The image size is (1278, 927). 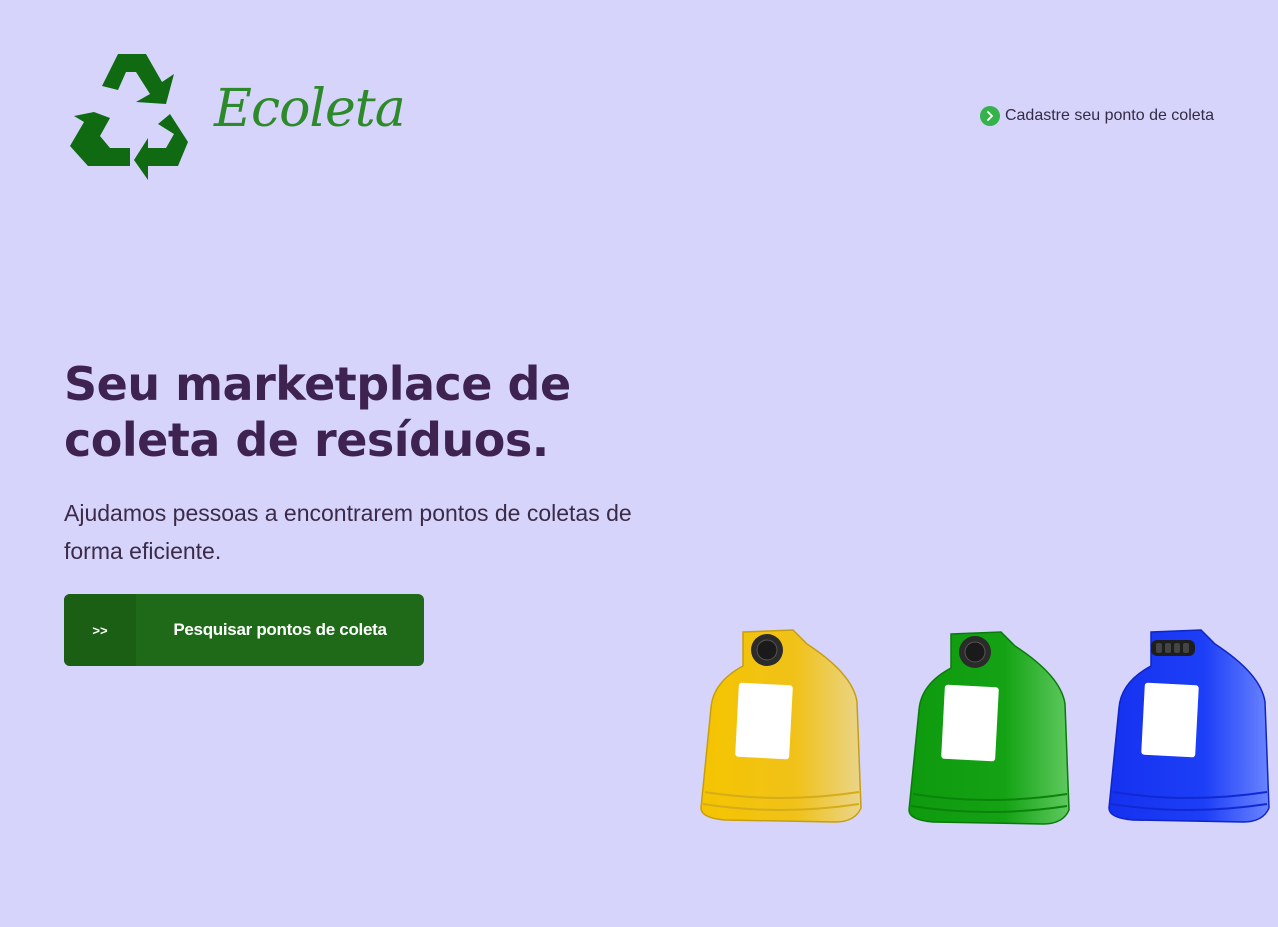 What do you see at coordinates (280, 629) in the screenshot?
I see `search-button-label: Pesquisar pontos de coleta` at bounding box center [280, 629].